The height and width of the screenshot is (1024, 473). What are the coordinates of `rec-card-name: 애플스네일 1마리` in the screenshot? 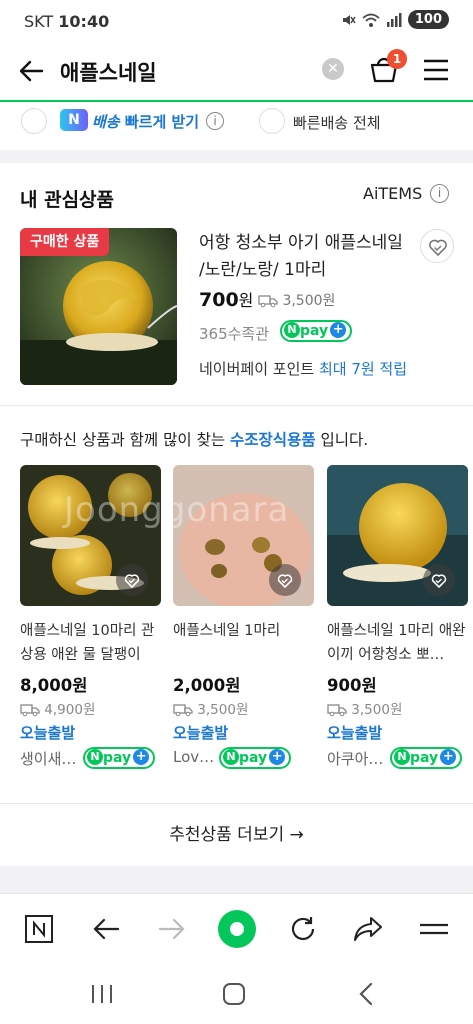 It's located at (243, 631).